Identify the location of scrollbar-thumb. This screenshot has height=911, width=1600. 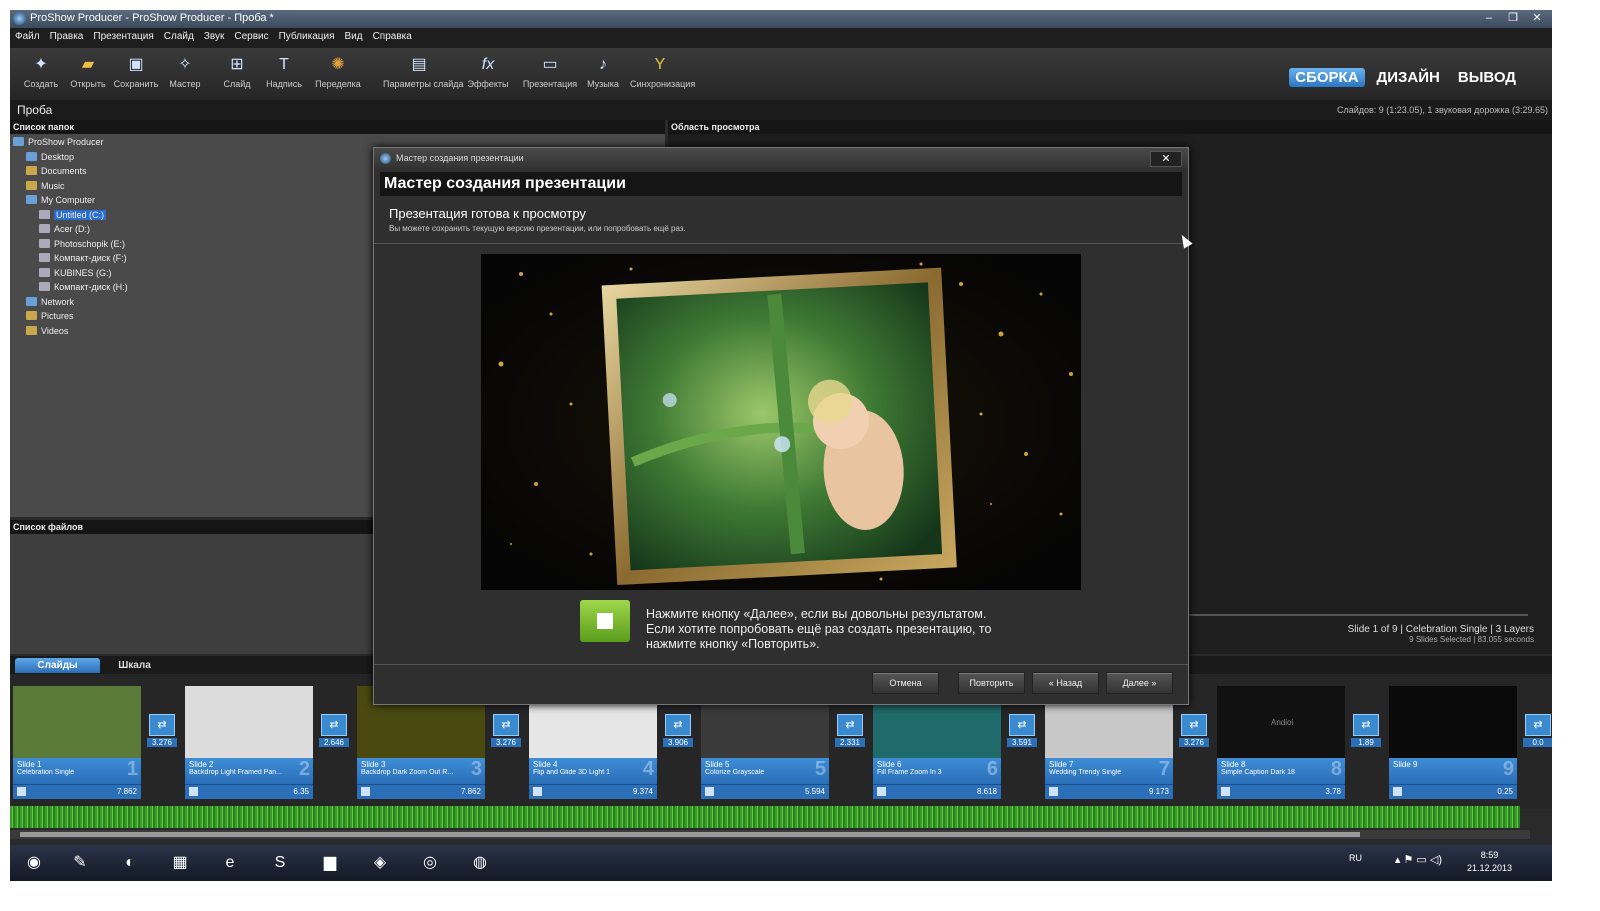
(690, 834).